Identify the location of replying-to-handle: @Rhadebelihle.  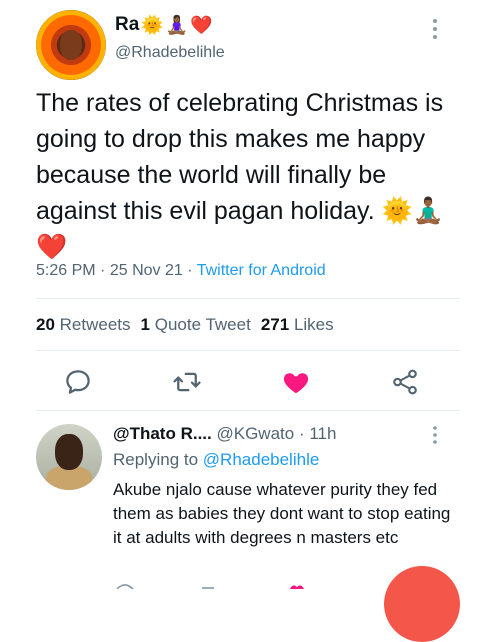
(261, 459).